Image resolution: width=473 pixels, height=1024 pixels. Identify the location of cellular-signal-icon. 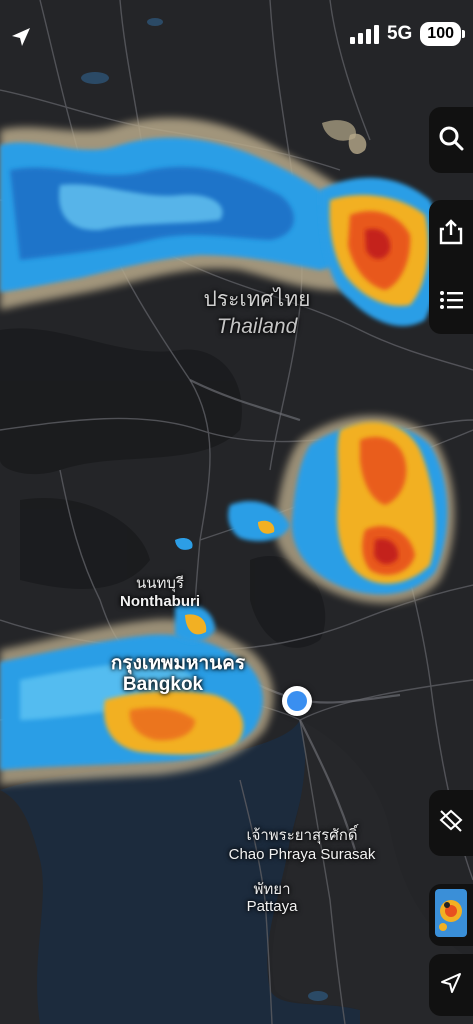
(364, 34).